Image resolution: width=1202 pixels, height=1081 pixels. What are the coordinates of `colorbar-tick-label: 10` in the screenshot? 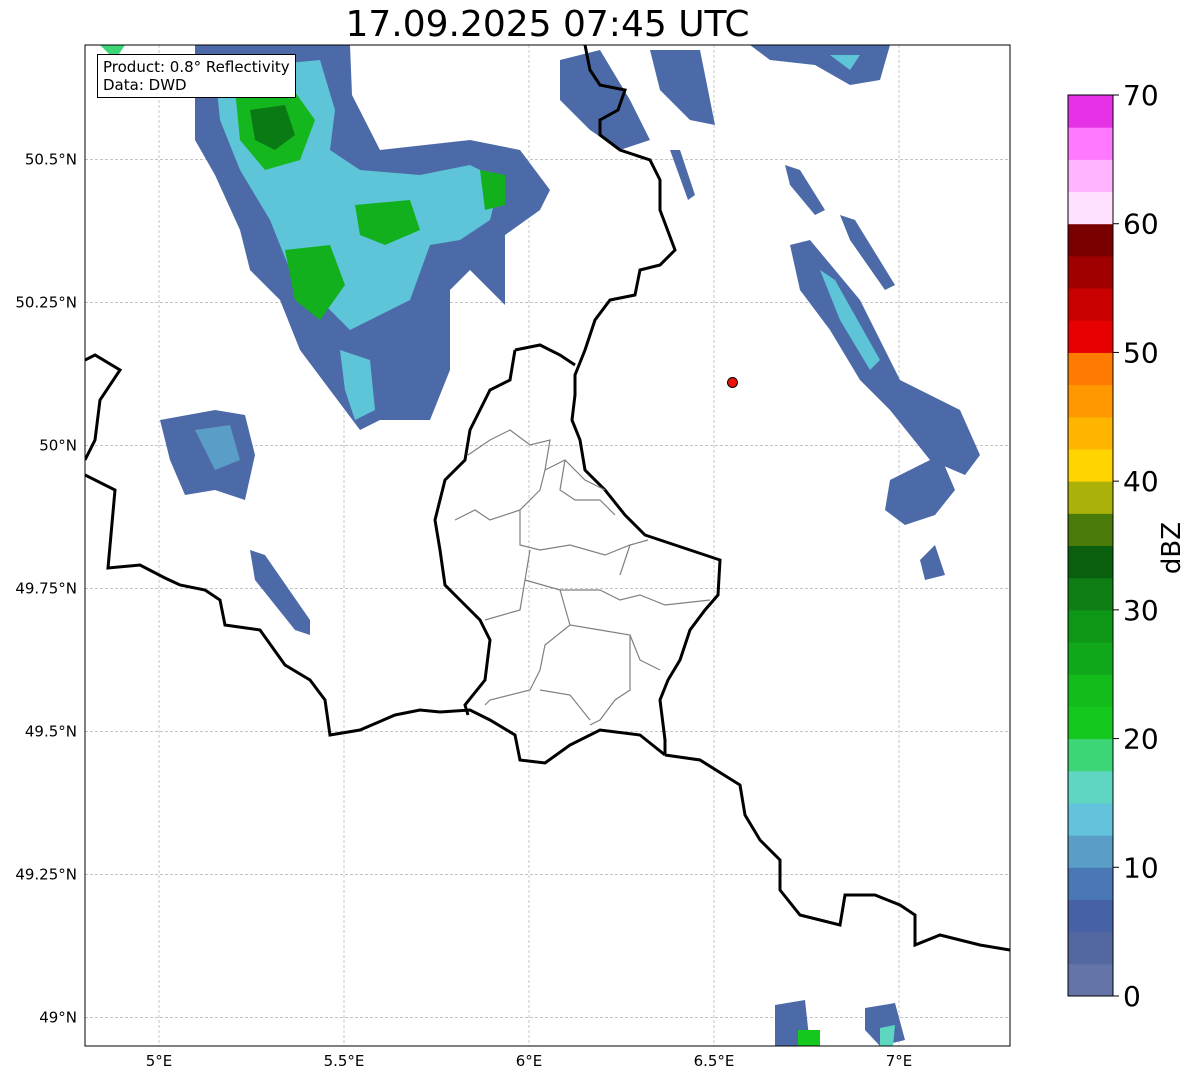 It's located at (1141, 867).